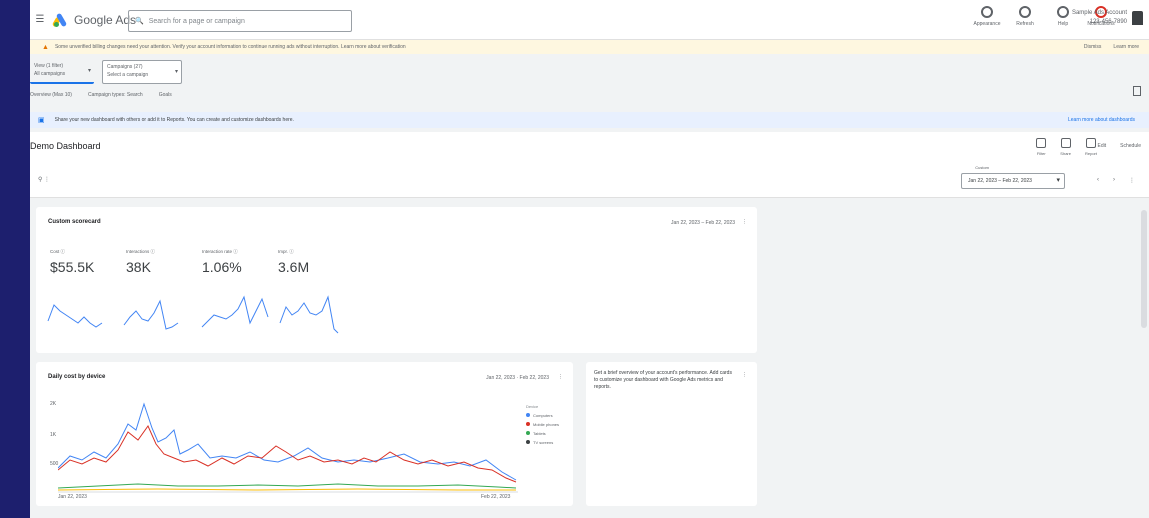 The image size is (1149, 518). I want to click on dashboard-tools: Filter Share Report, so click(1066, 147).